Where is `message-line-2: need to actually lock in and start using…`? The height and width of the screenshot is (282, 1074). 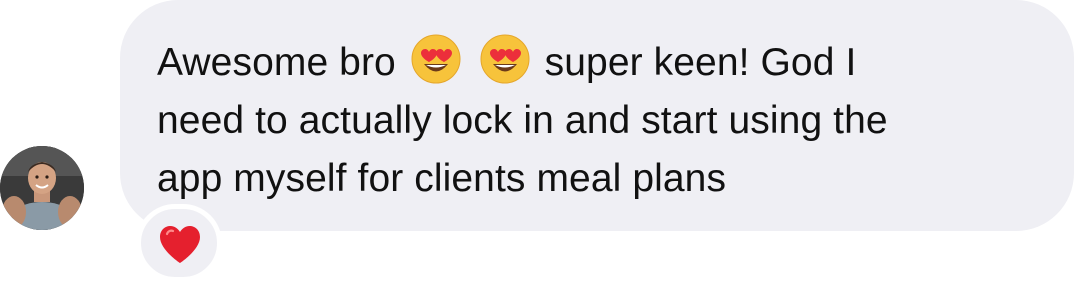
message-line-2: need to actually lock in and start using… is located at coordinates (522, 120).